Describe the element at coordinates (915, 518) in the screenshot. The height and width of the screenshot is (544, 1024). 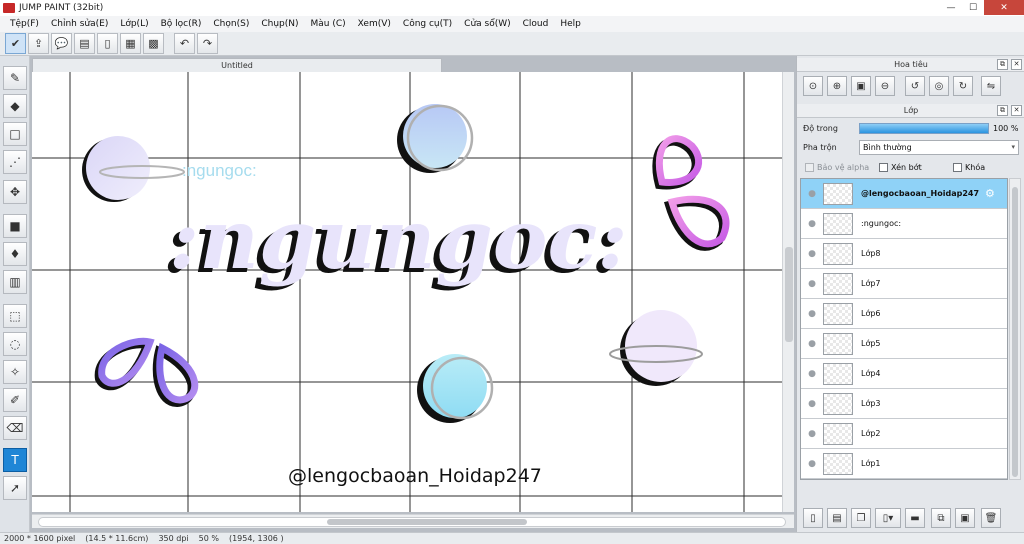
I see `folder-icon: ▬` at that location.